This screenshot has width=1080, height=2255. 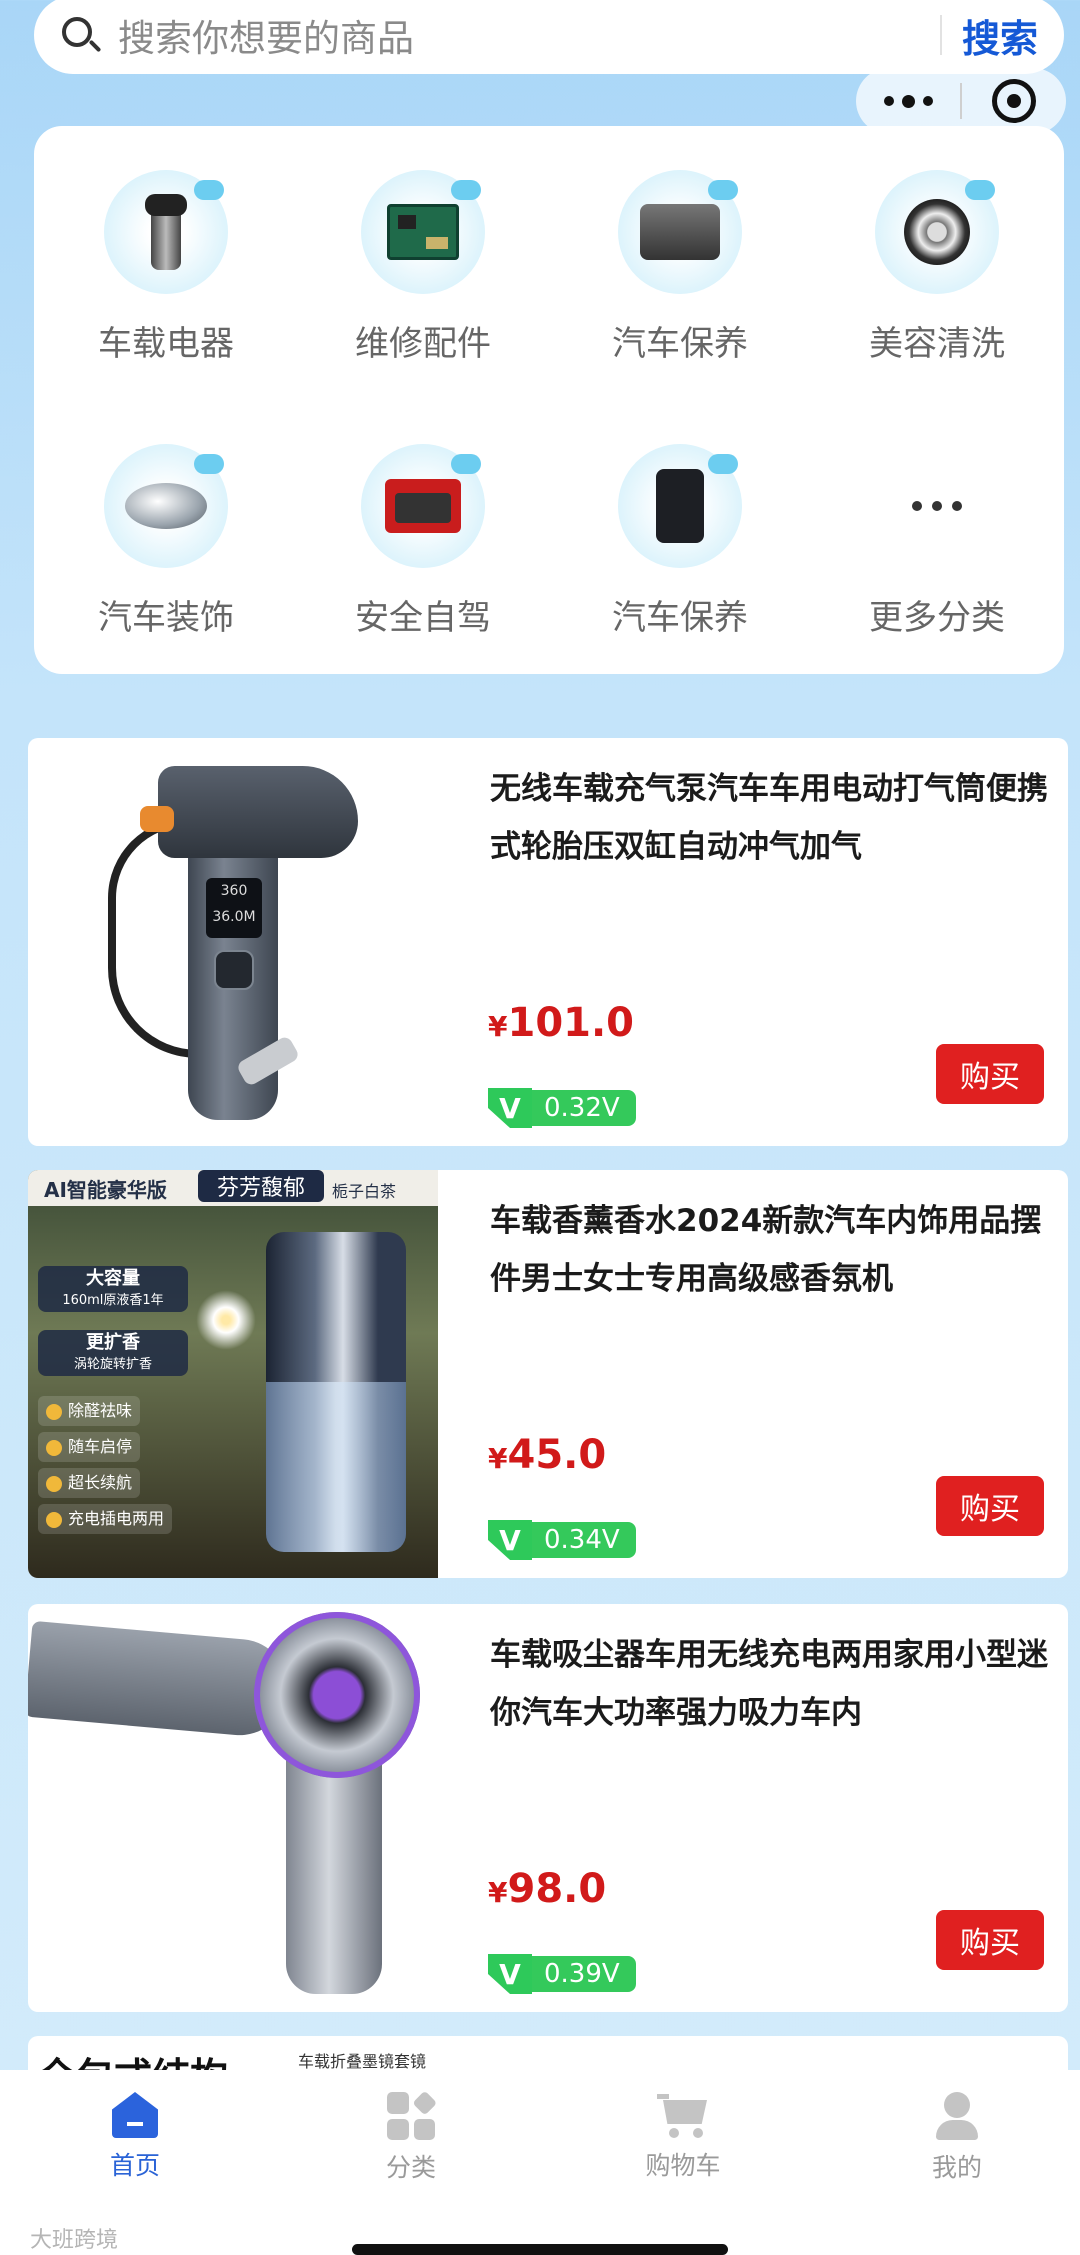 I want to click on watermark: 大班跨境, so click(x=74, y=2240).